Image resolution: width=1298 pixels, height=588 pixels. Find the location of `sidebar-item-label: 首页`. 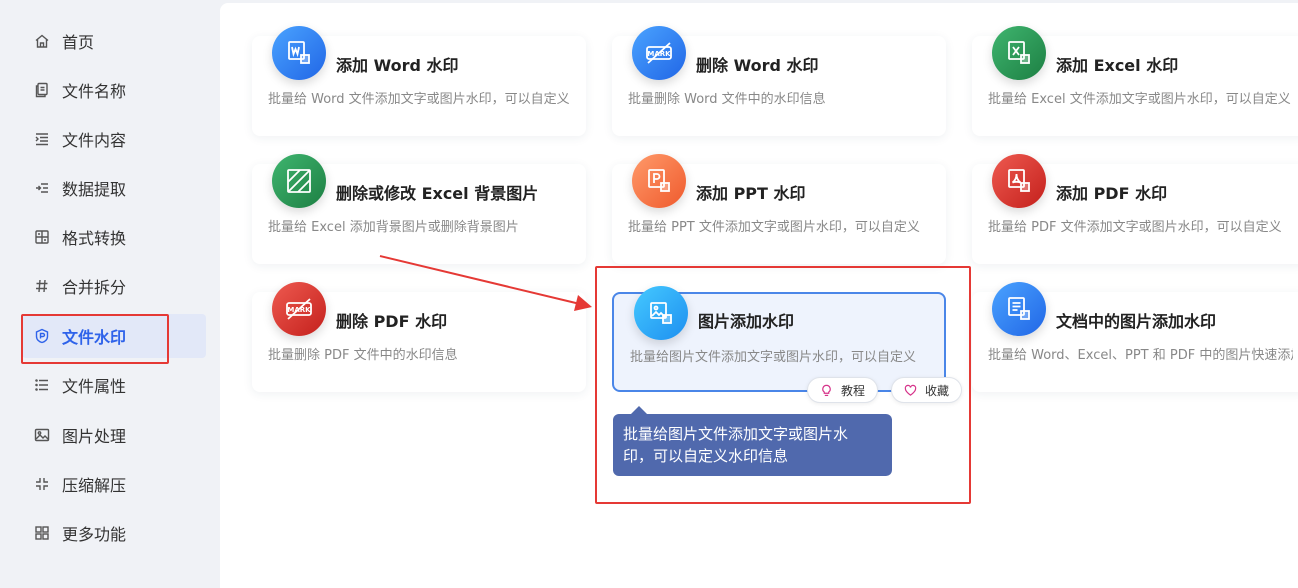

sidebar-item-label: 首页 is located at coordinates (78, 42).